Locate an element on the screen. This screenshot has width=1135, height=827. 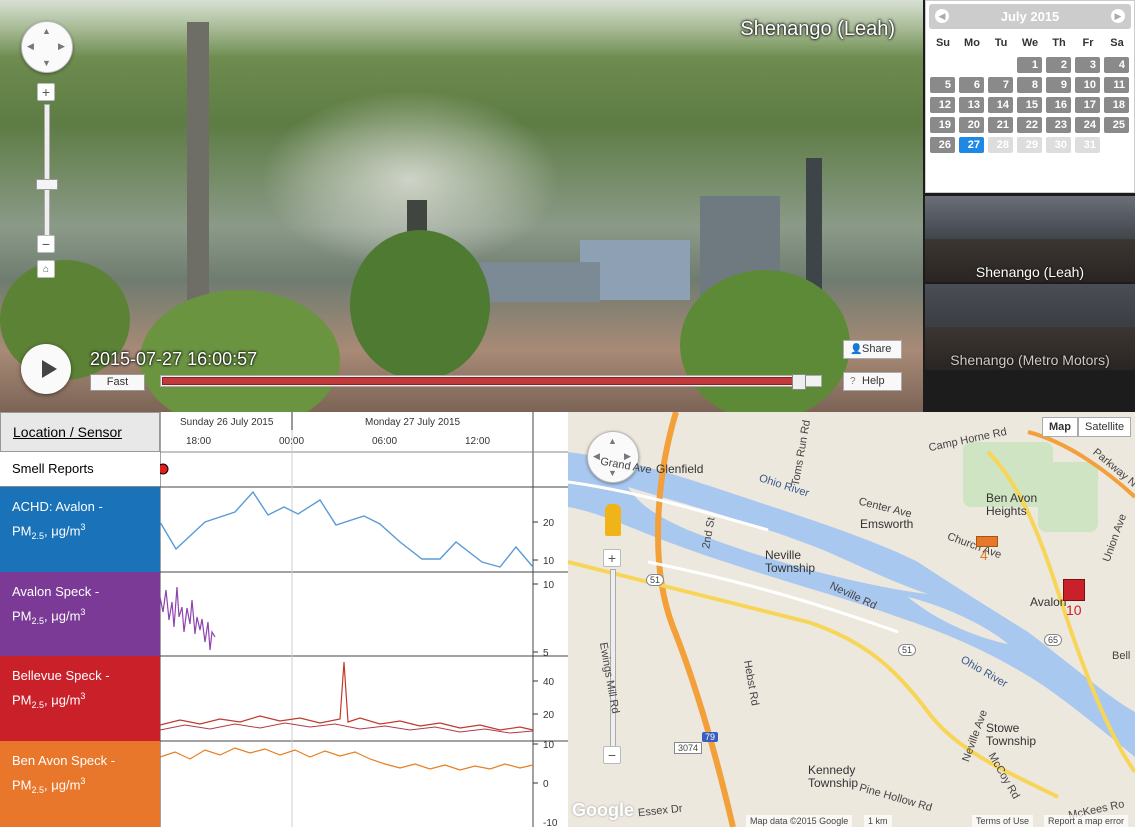
route-shield-3074: 3074 is located at coordinates (688, 748).